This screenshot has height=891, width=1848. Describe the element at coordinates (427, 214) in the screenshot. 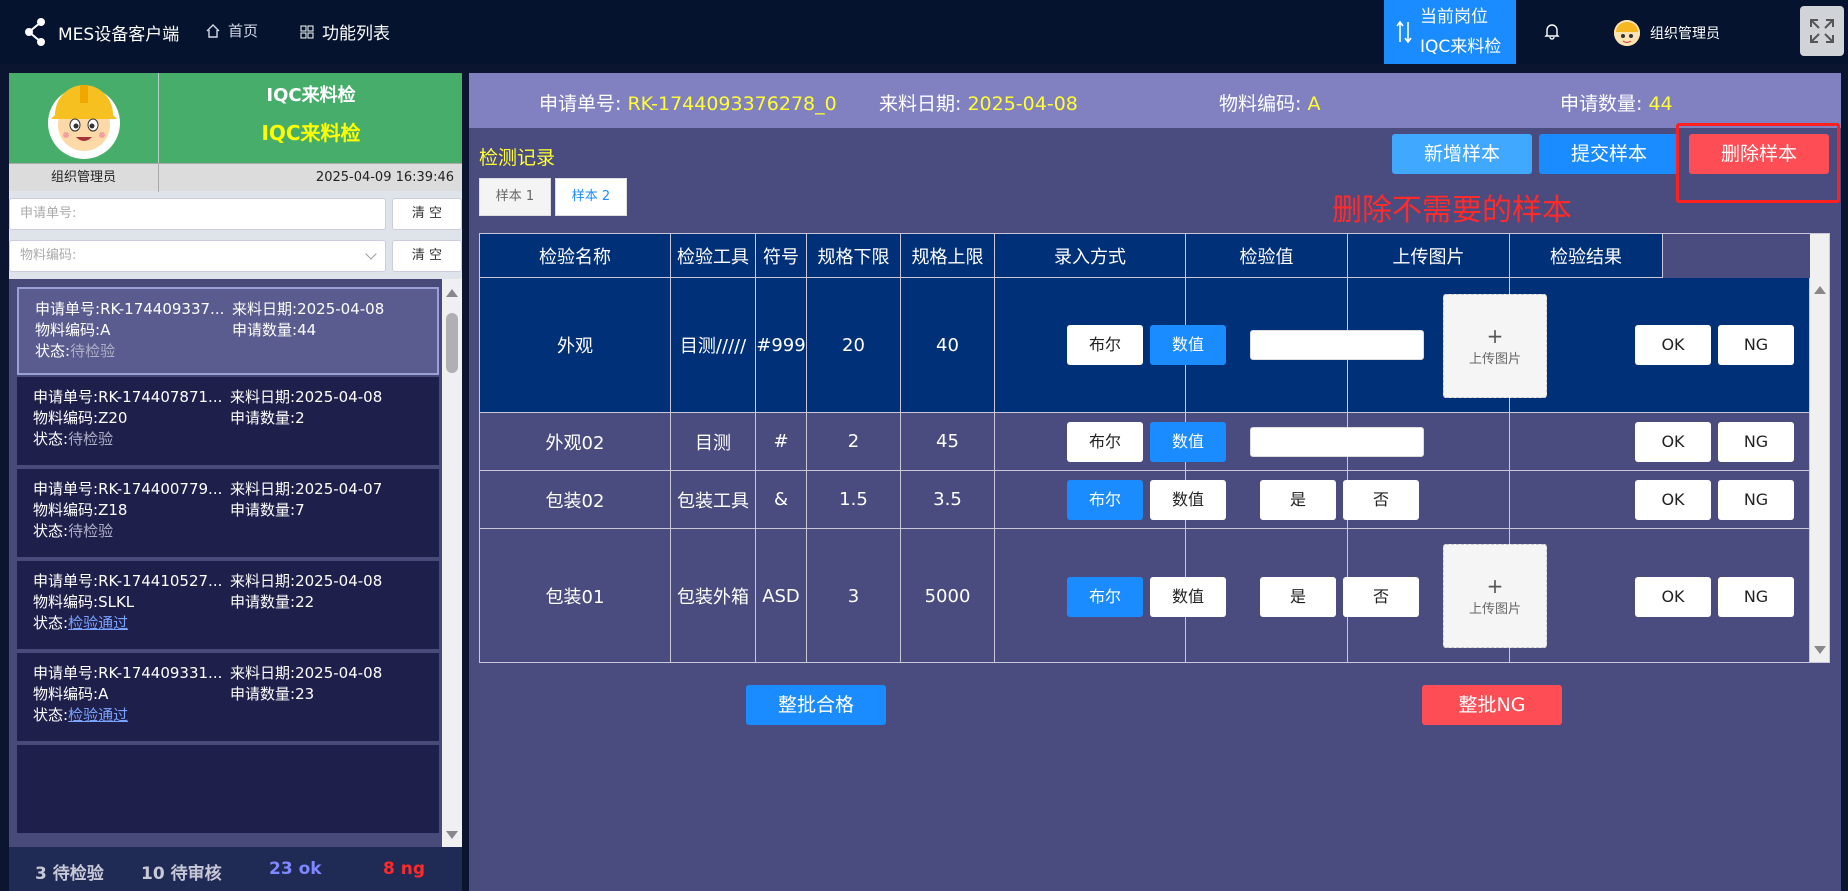

I see `clear-apply-no-button: 清 空` at that location.